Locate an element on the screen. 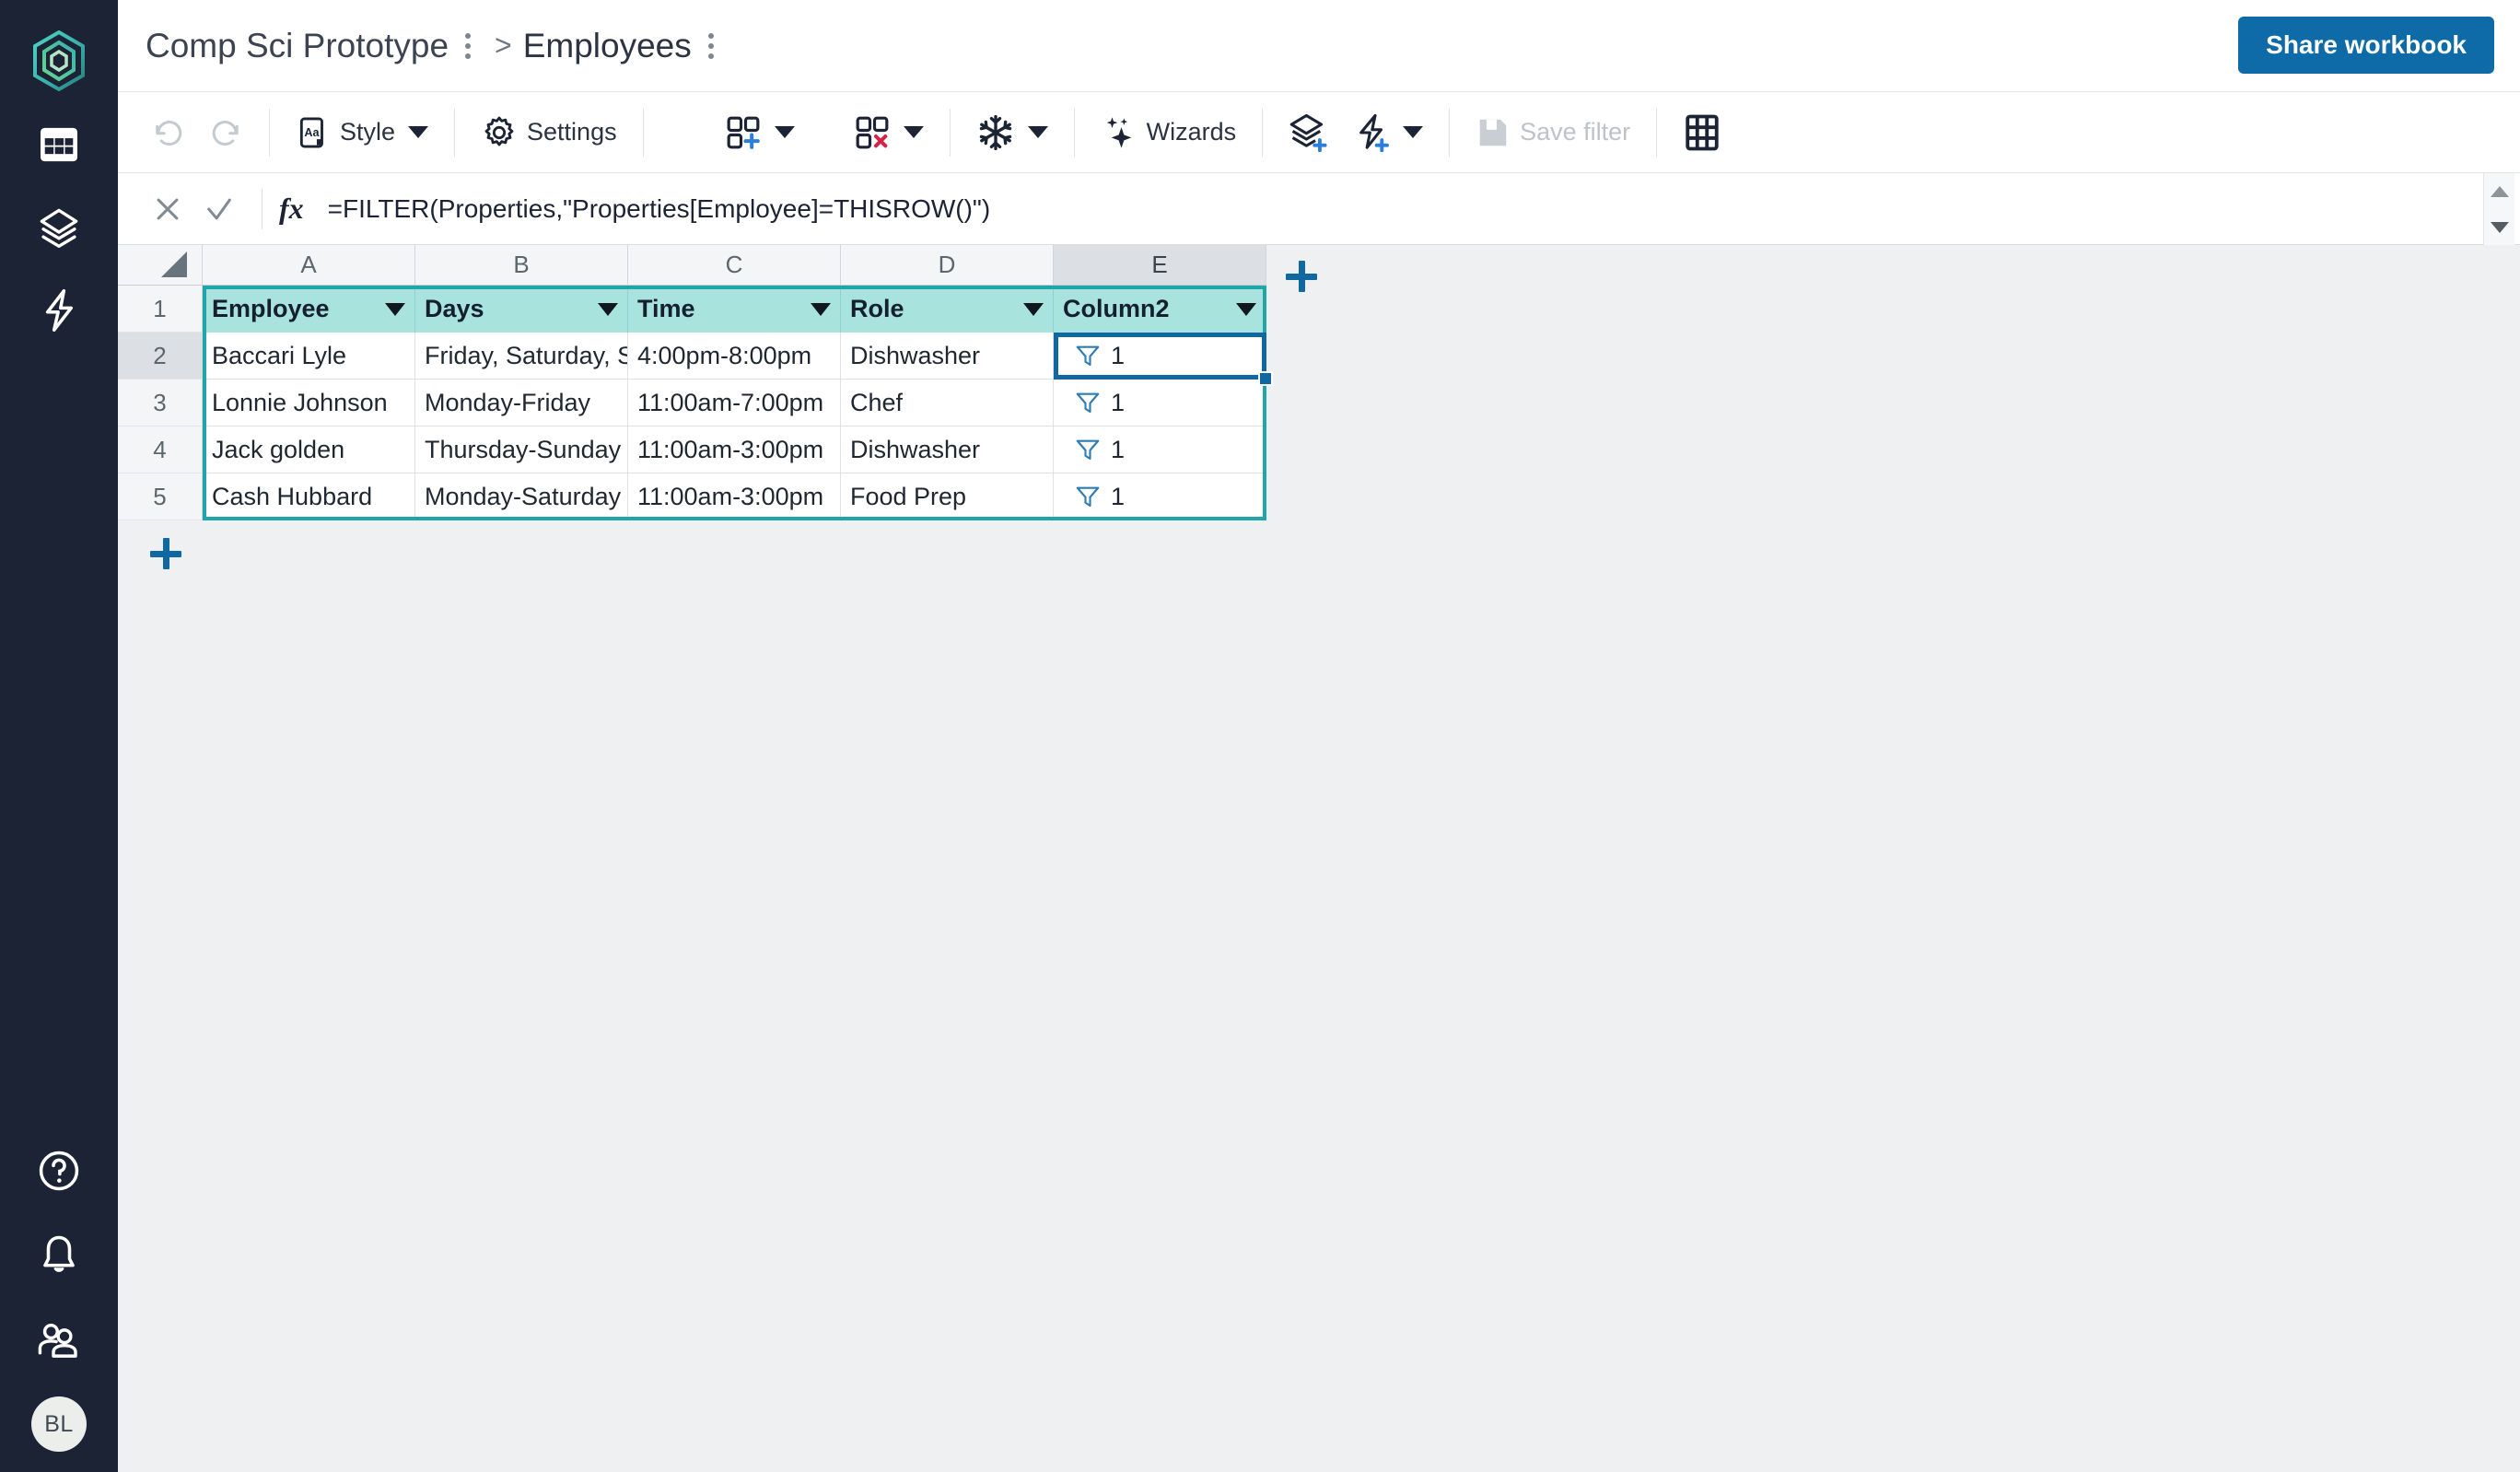  cell-C4: 11:00am-3:00pm is located at coordinates (734, 449).